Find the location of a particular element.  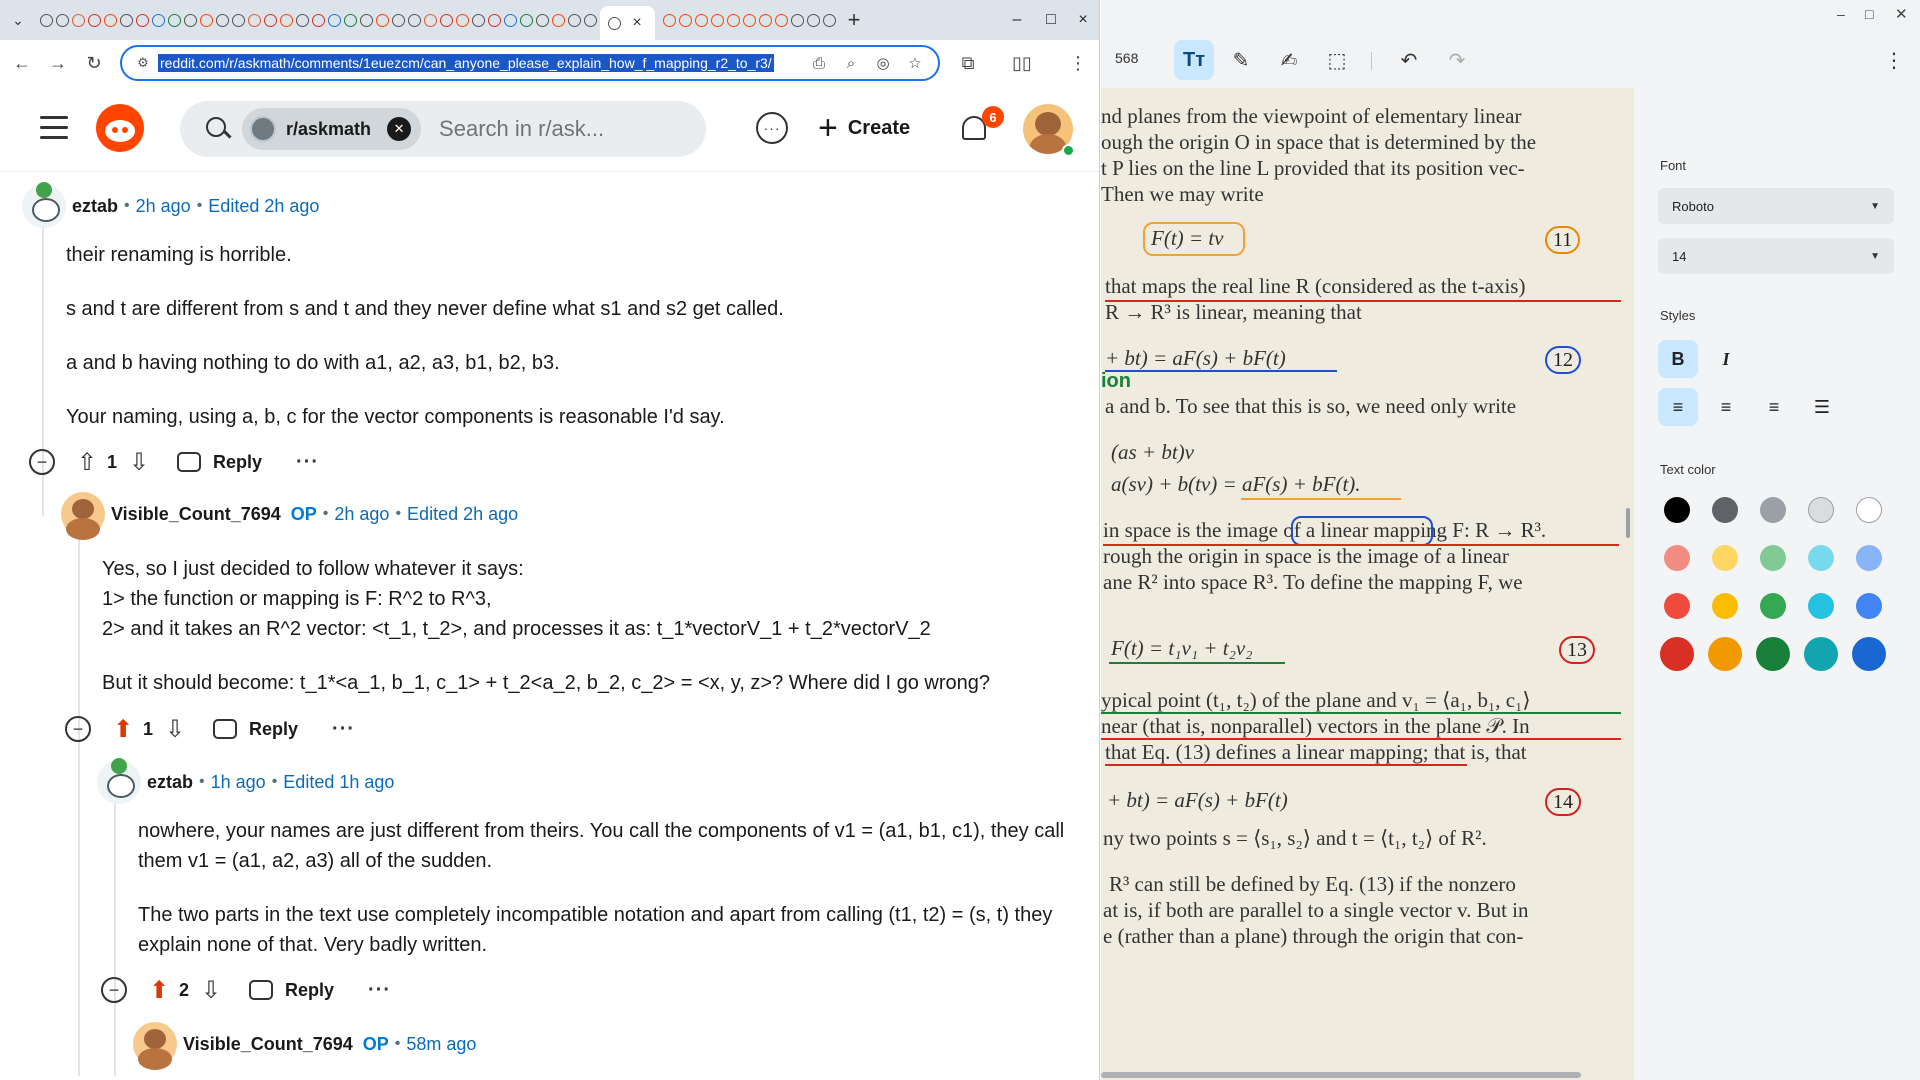

zoom-icon: ⌕ is located at coordinates (851, 63).